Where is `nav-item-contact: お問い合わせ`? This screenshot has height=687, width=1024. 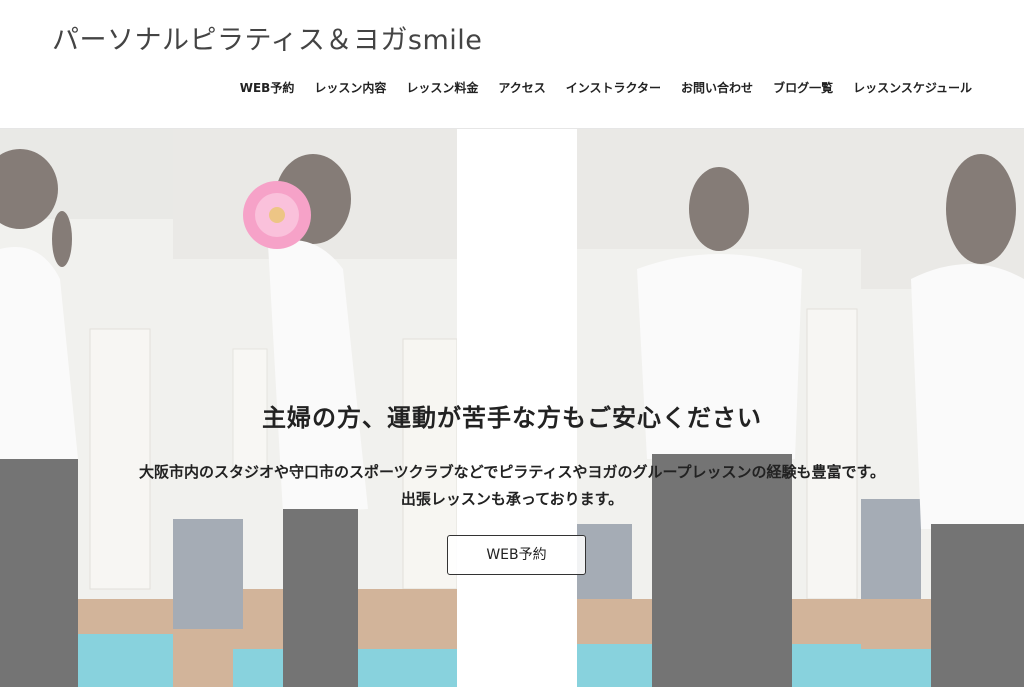 nav-item-contact: お問い合わせ is located at coordinates (717, 87).